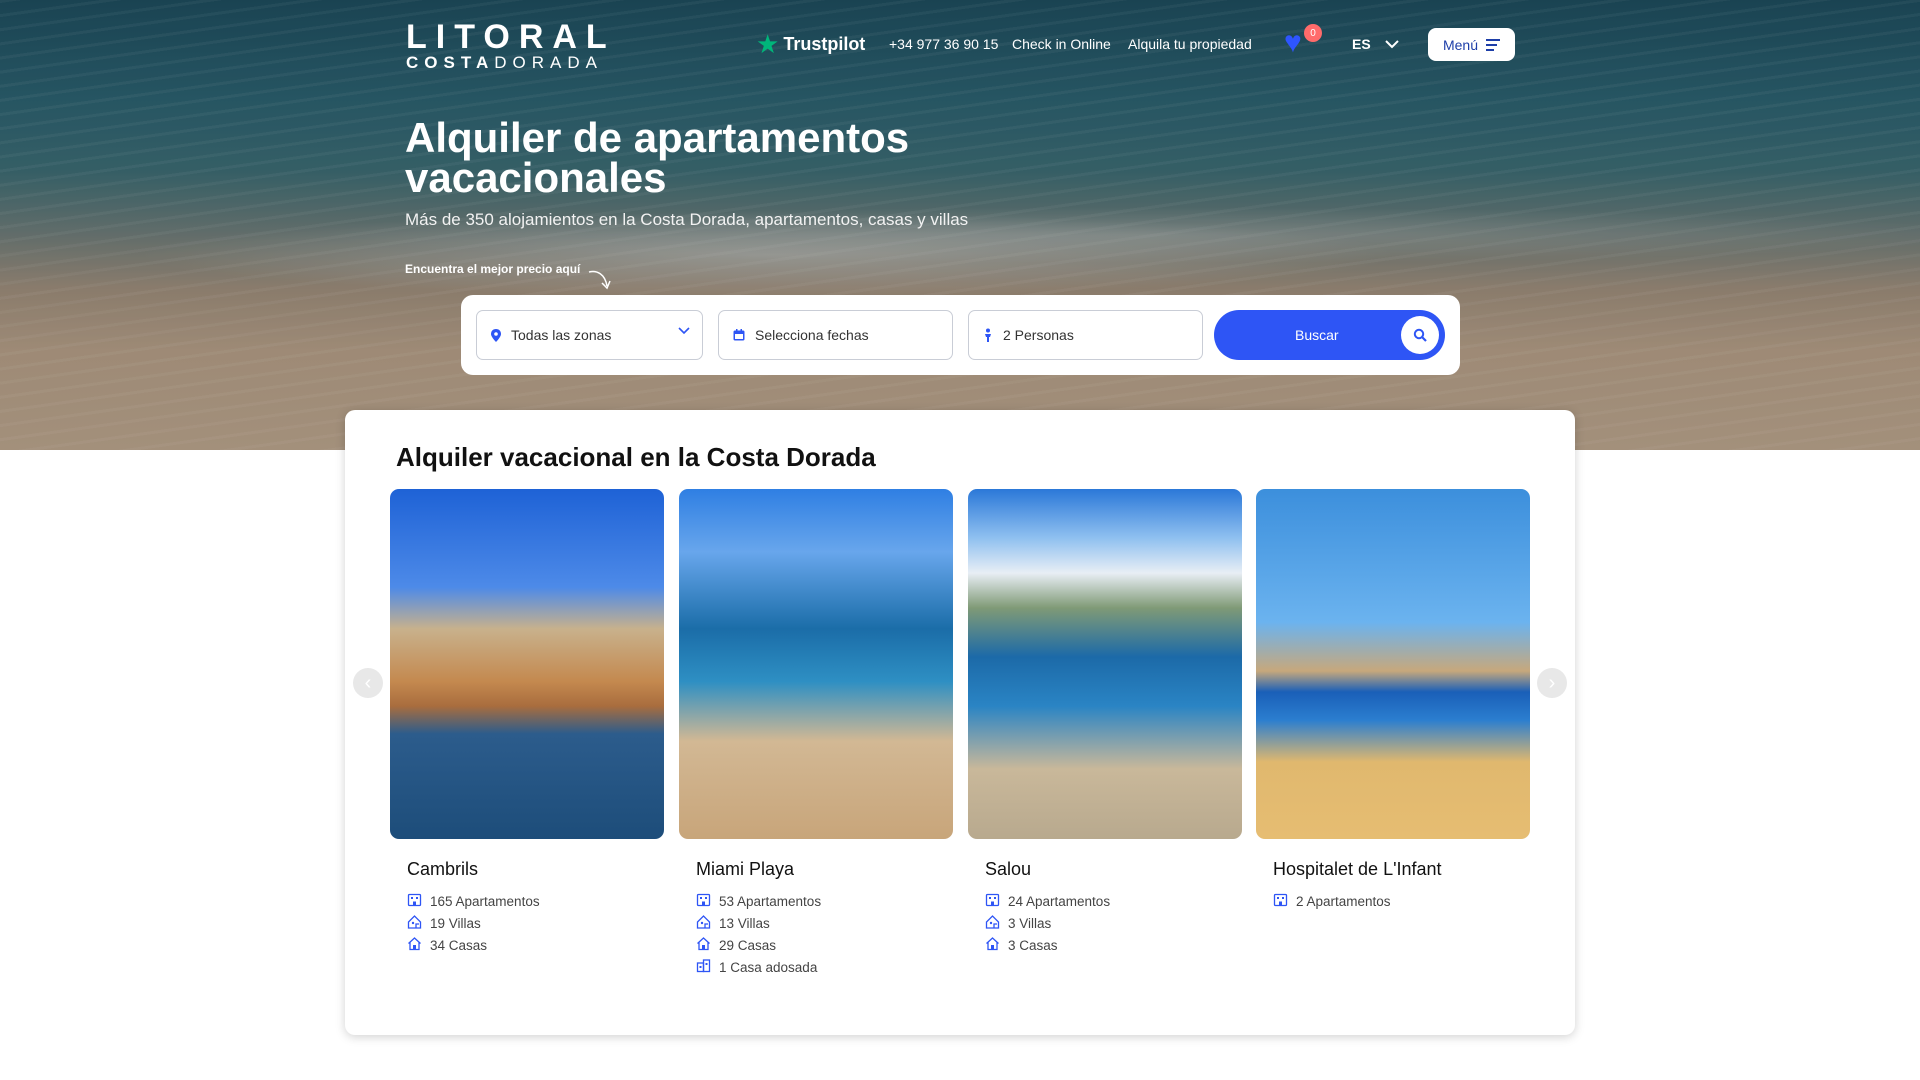 This screenshot has width=1920, height=1080. I want to click on language-selector: ES, so click(1375, 44).